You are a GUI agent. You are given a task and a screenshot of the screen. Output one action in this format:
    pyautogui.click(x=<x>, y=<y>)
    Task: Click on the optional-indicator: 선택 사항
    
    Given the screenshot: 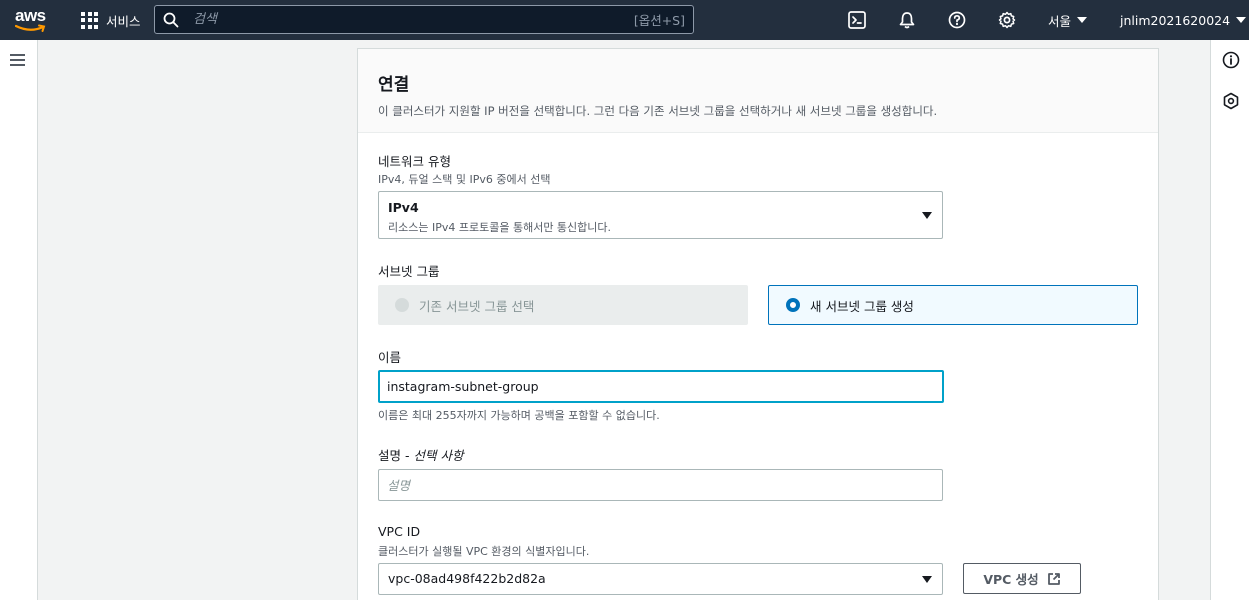 What is the action you would take?
    pyautogui.click(x=438, y=455)
    